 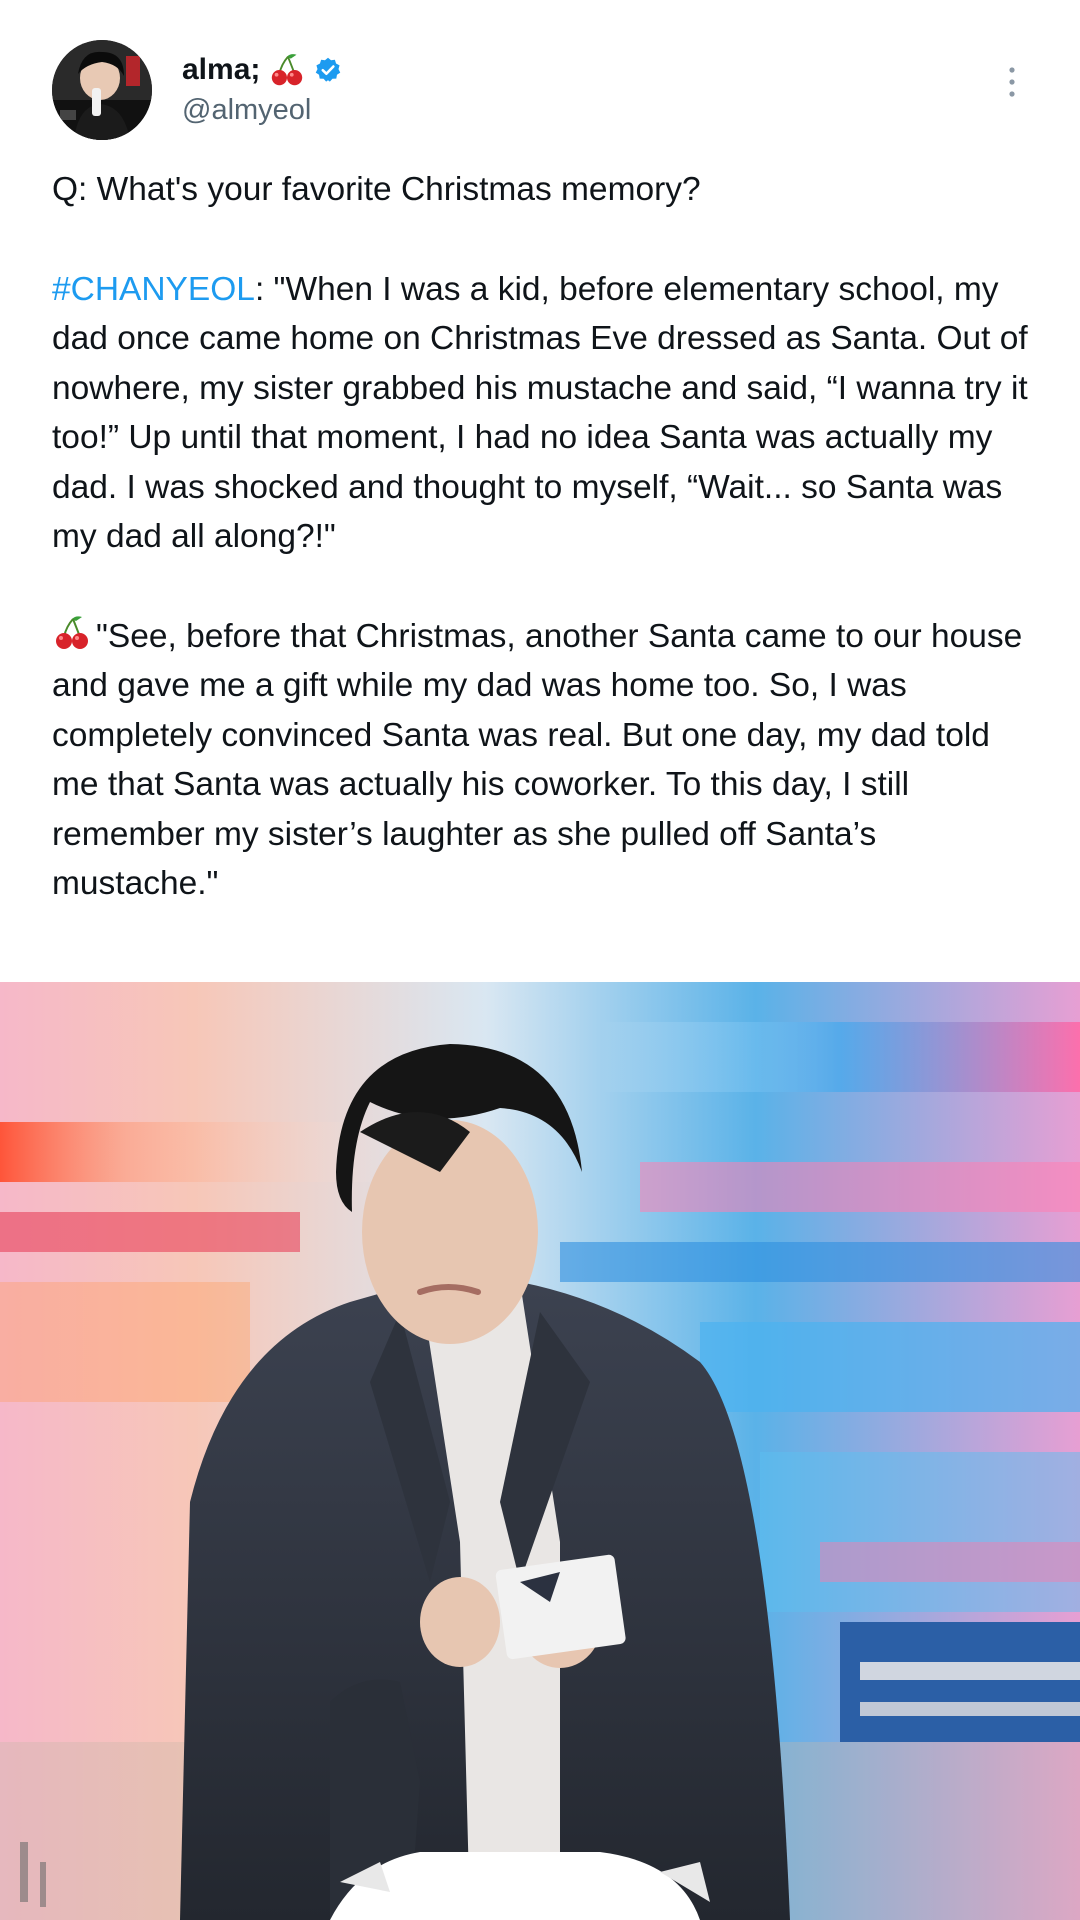 I want to click on avatar, so click(x=102, y=90).